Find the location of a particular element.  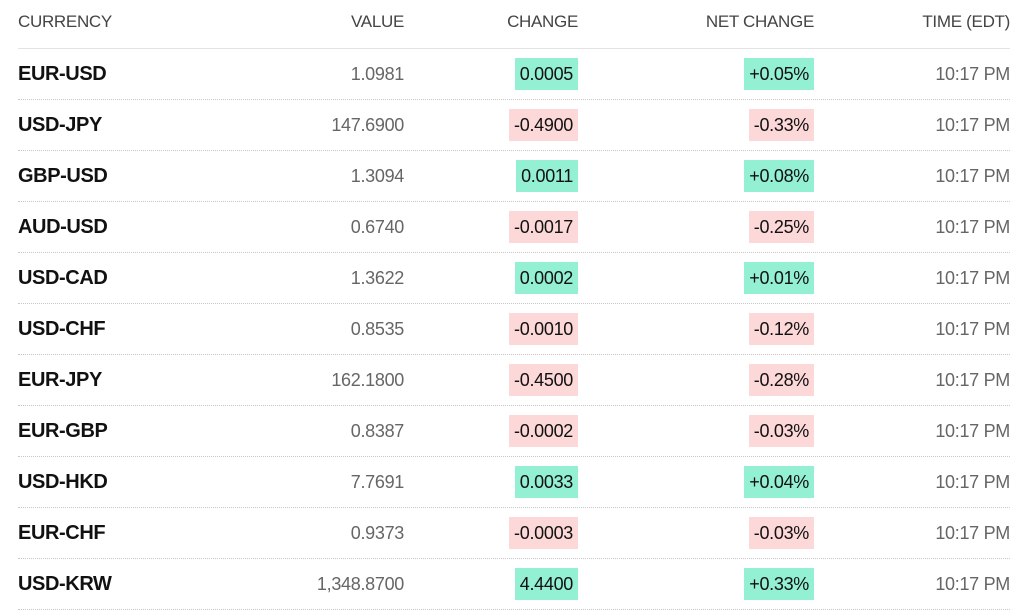

currency-pair: AUD-USD is located at coordinates (63, 227).